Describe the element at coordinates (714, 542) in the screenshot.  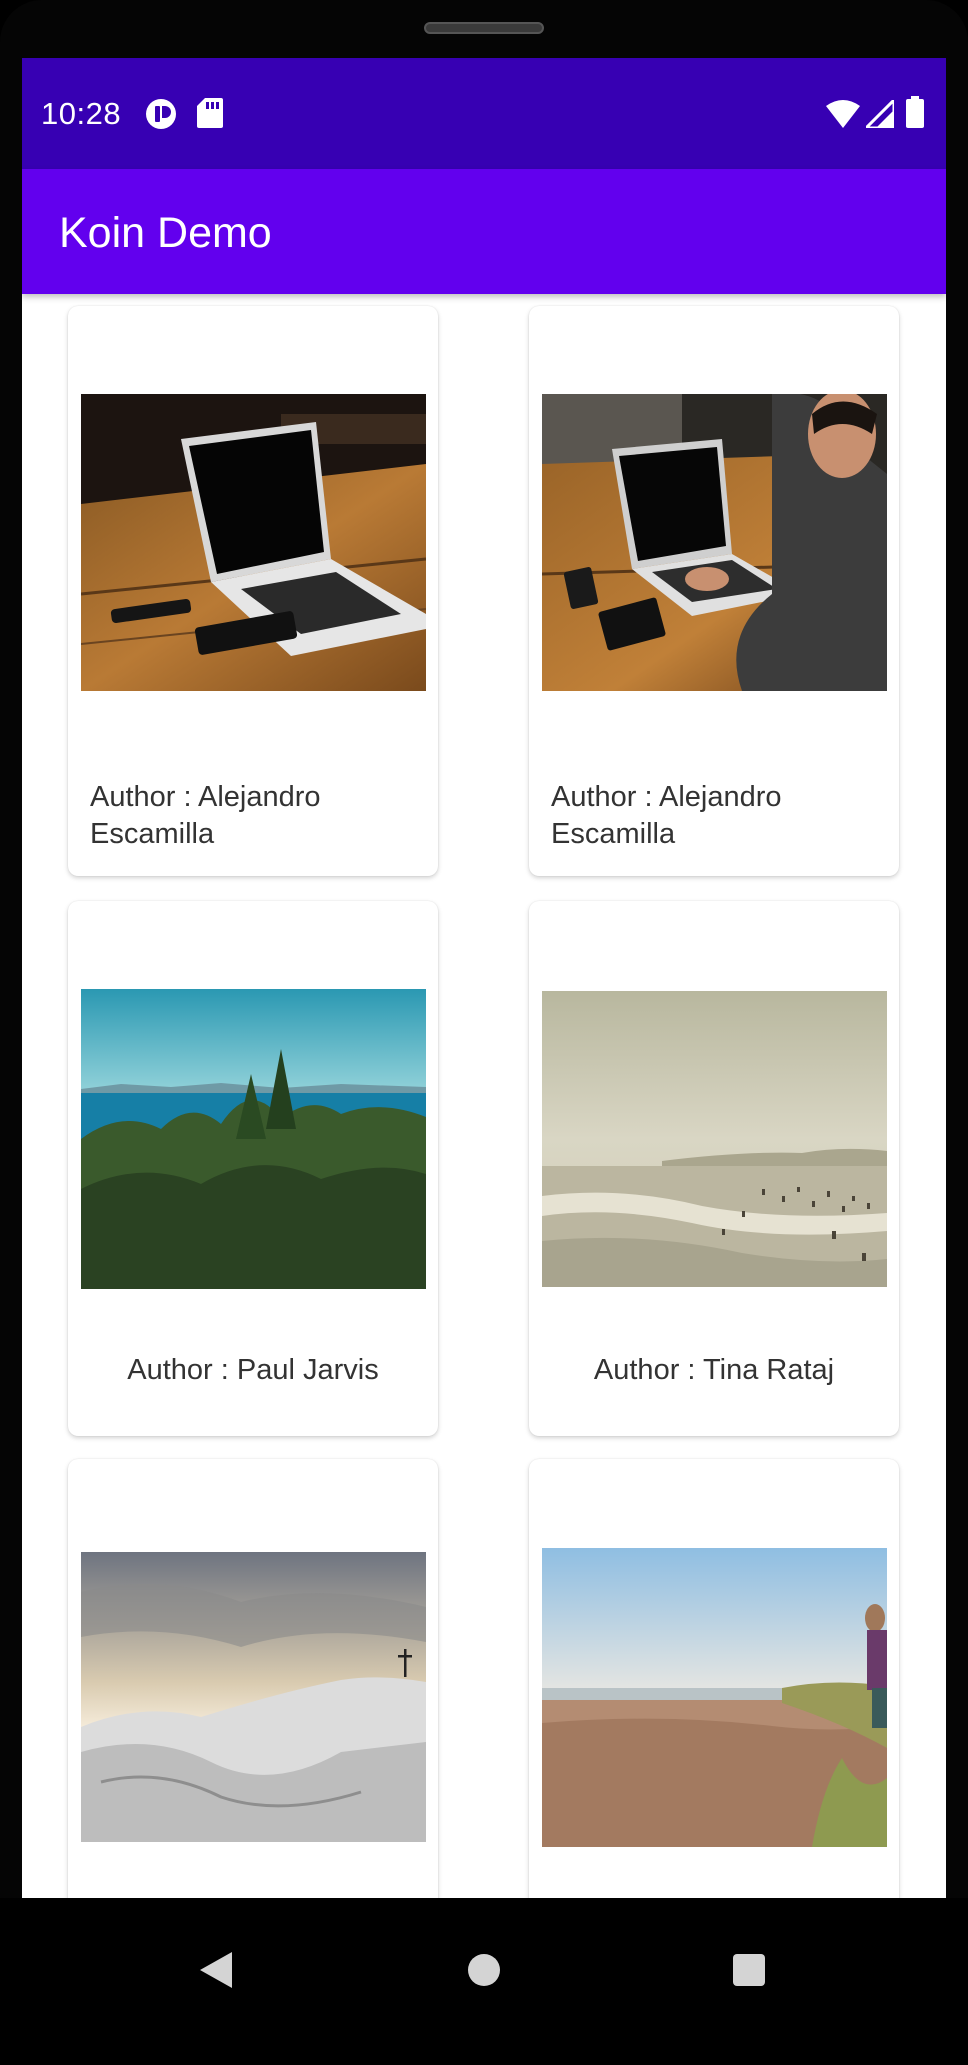
I see `photo-person-laptop` at that location.